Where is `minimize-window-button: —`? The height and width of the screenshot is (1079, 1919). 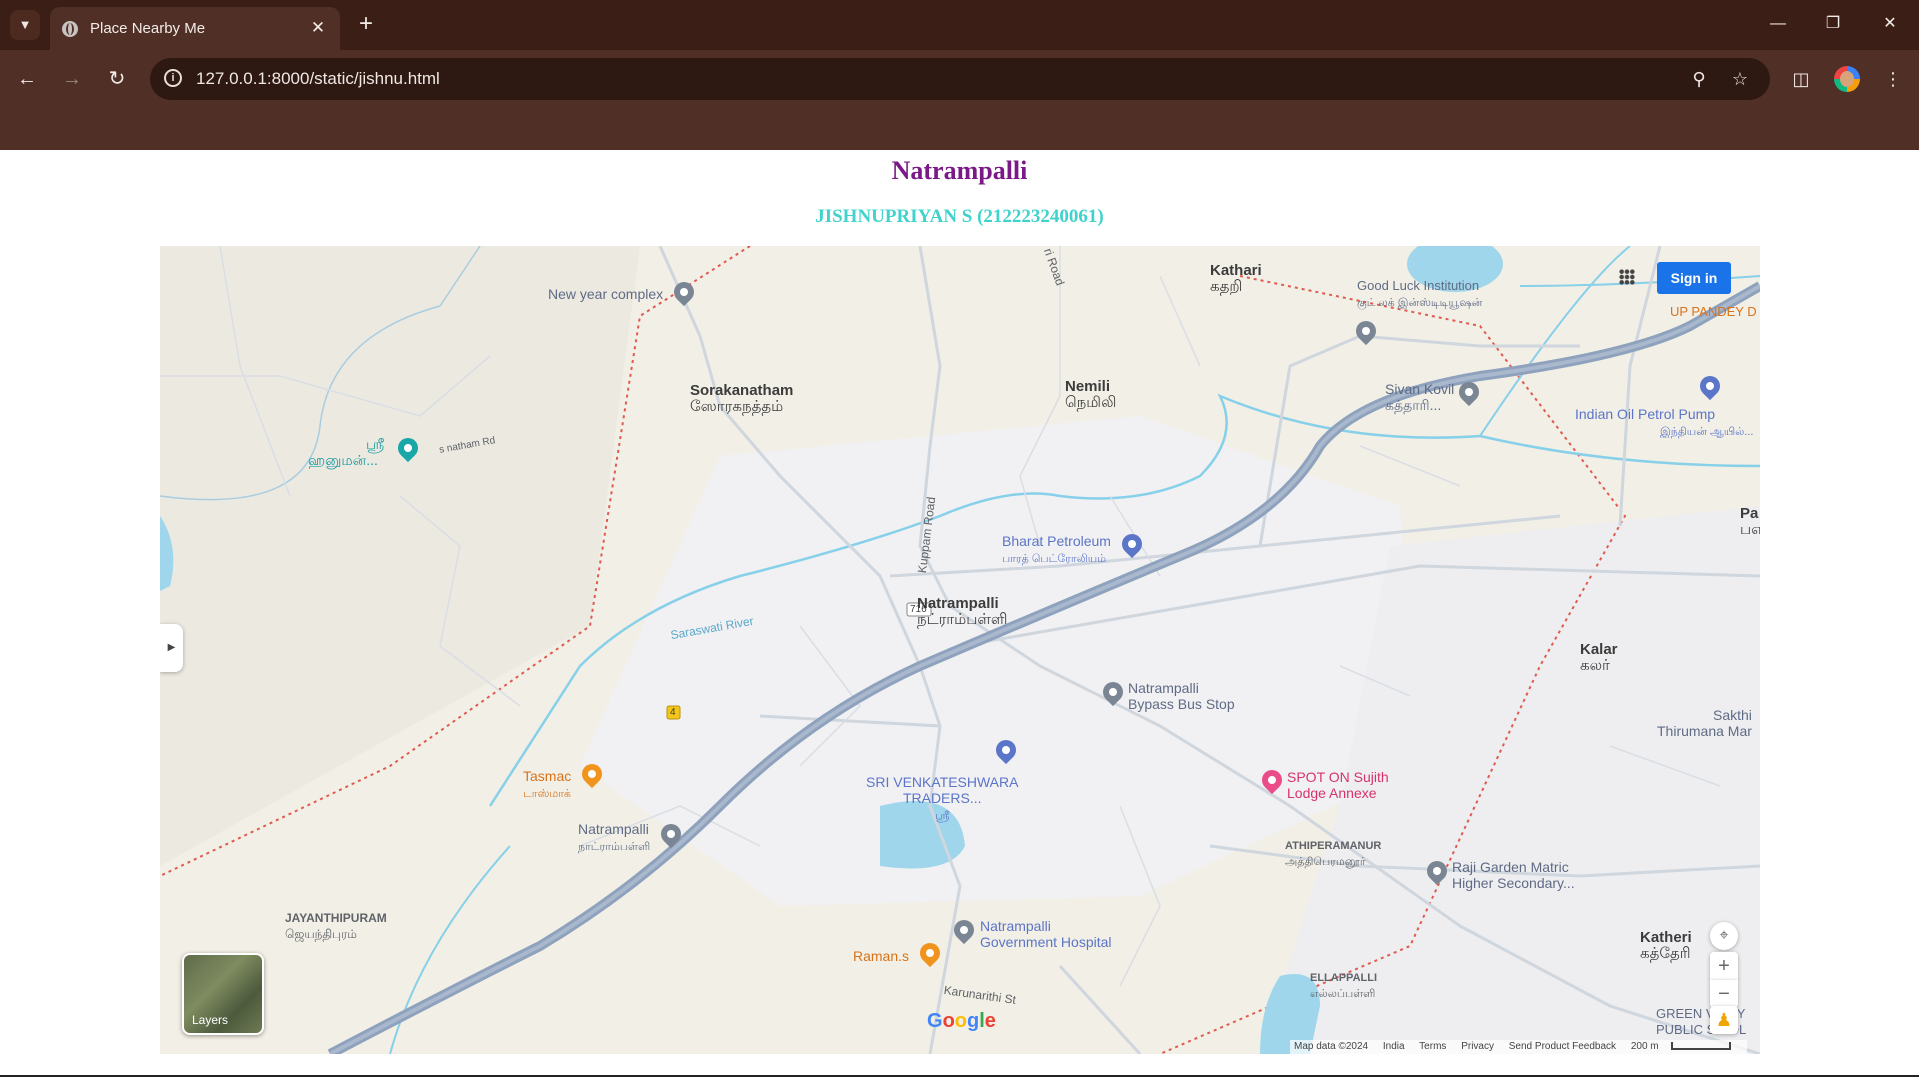
minimize-window-button: — is located at coordinates (1778, 24).